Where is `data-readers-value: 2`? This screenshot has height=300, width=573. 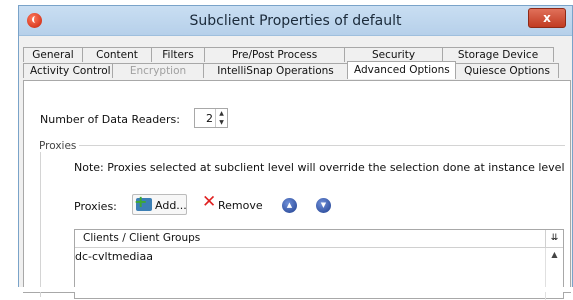 data-readers-value: 2 is located at coordinates (209, 118).